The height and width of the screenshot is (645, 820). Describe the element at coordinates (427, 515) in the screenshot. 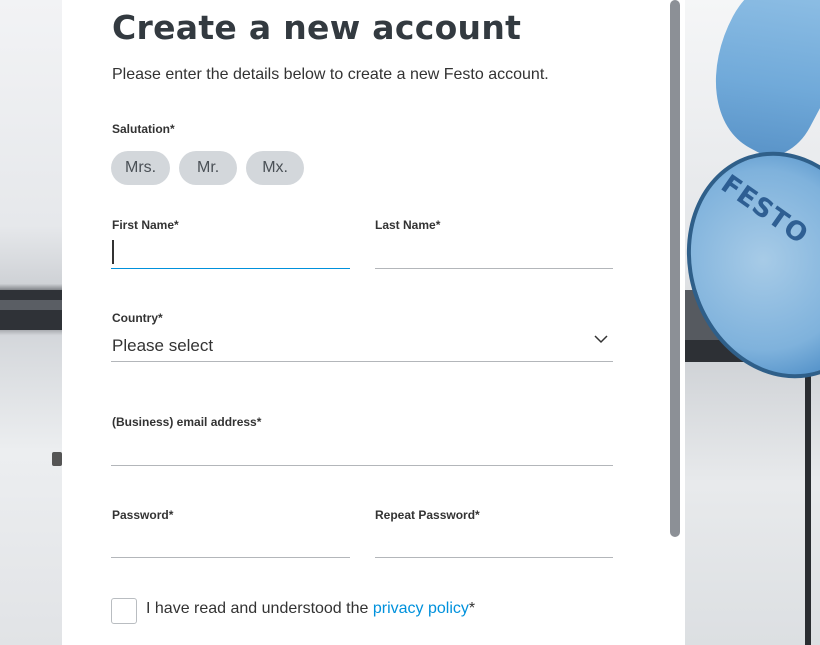

I see `repeat-password-label: Repeat Password*` at that location.